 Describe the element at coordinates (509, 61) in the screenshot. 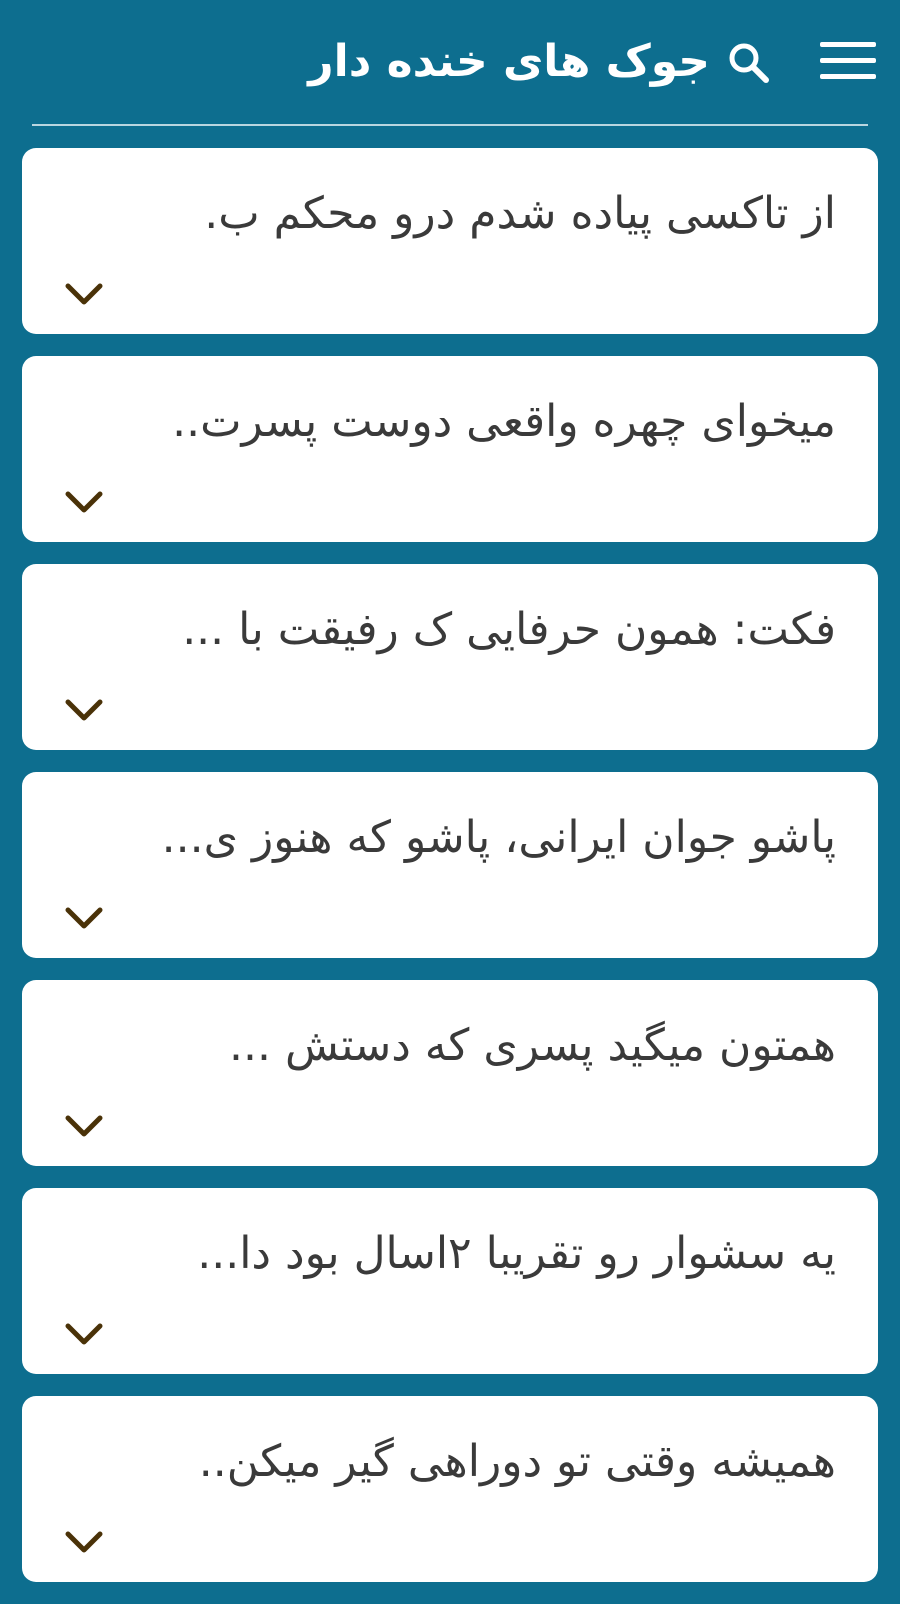

I see `page-title: جوک های خنده دار` at that location.